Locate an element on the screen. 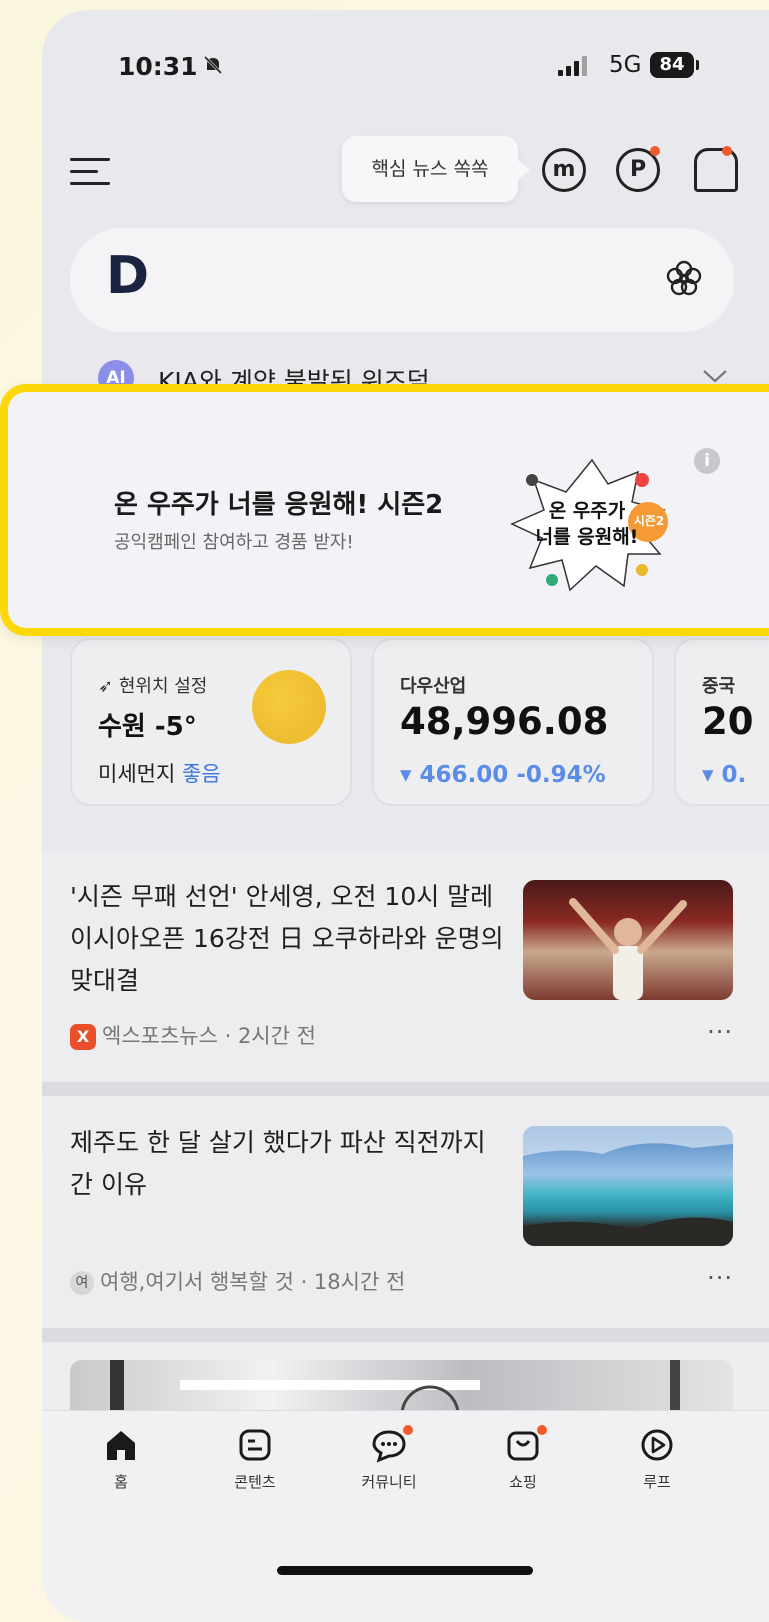 The width and height of the screenshot is (769, 1622). source-logo-icon: 여 is located at coordinates (82, 1283).